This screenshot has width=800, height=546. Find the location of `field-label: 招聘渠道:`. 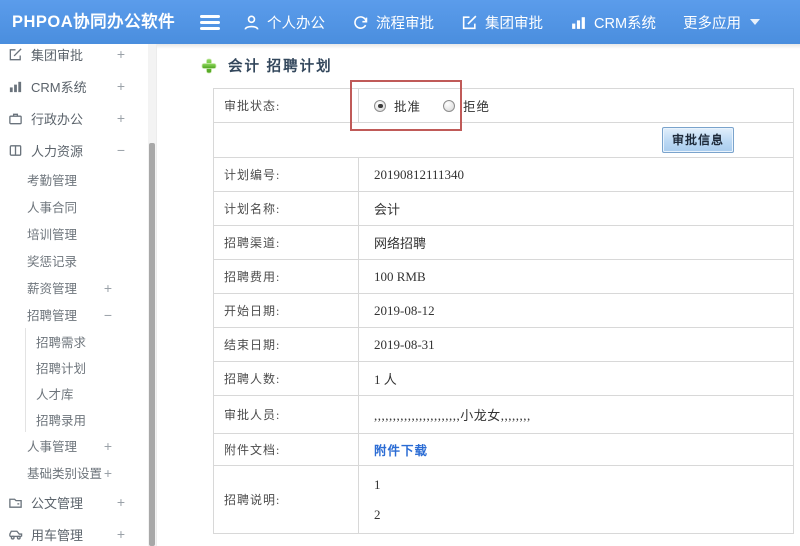

field-label: 招聘渠道: is located at coordinates (286, 242).